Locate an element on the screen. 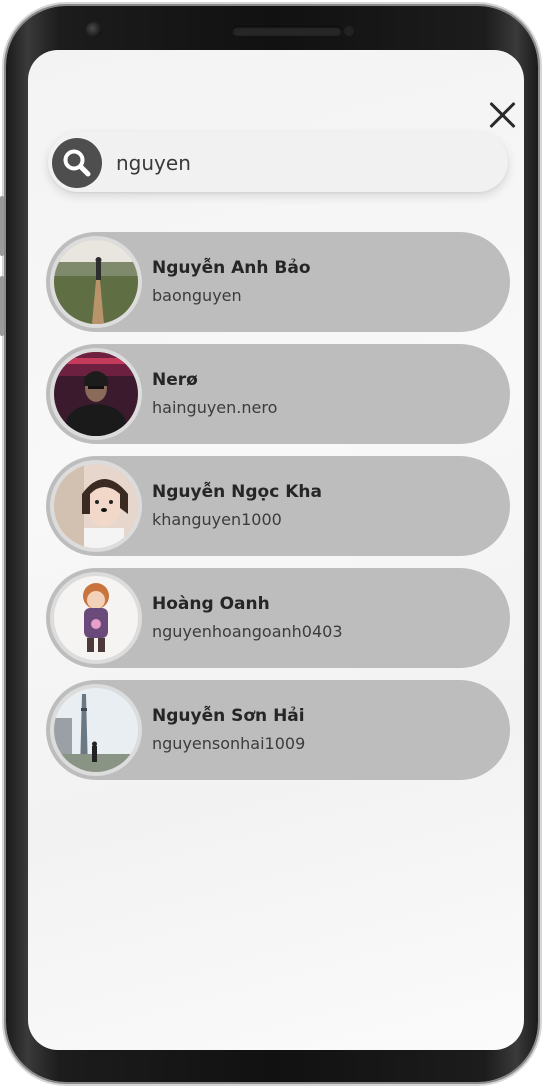 The height and width of the screenshot is (1088, 544). earpiece-speaker is located at coordinates (287, 31).